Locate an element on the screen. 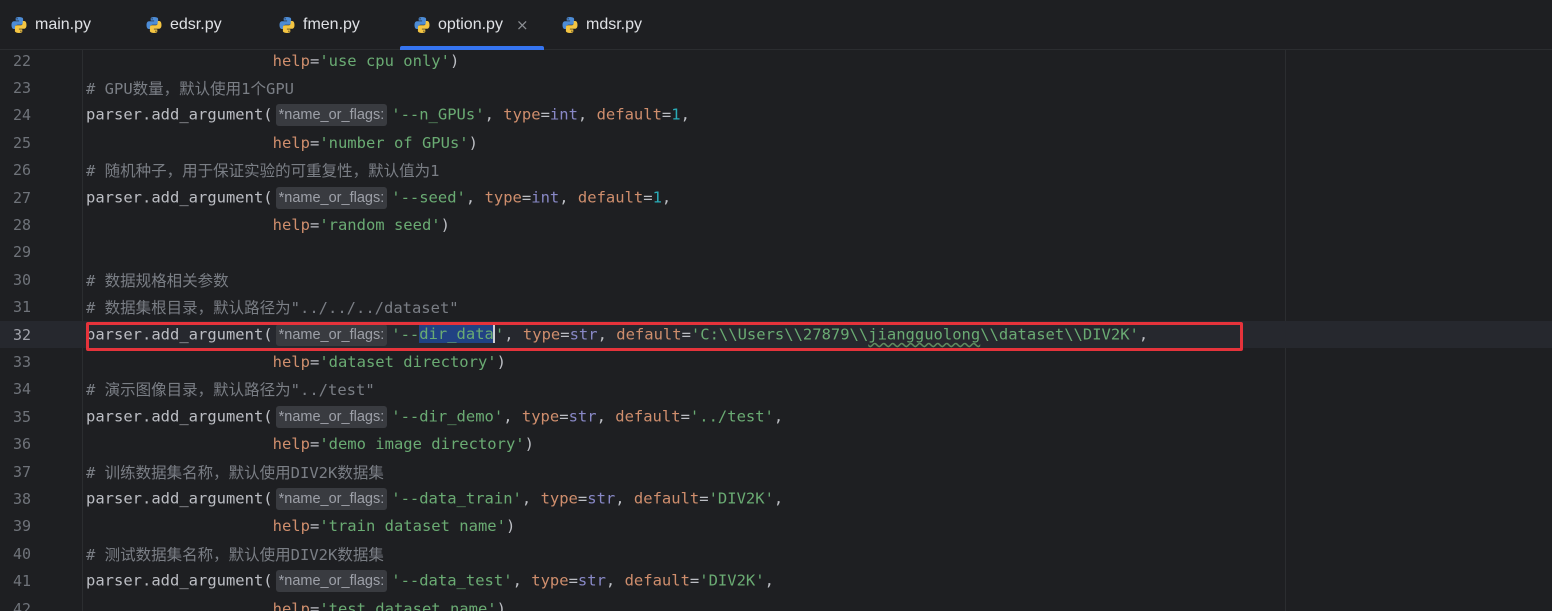 This screenshot has height=611, width=1552. line-number: 25 is located at coordinates (21, 142).